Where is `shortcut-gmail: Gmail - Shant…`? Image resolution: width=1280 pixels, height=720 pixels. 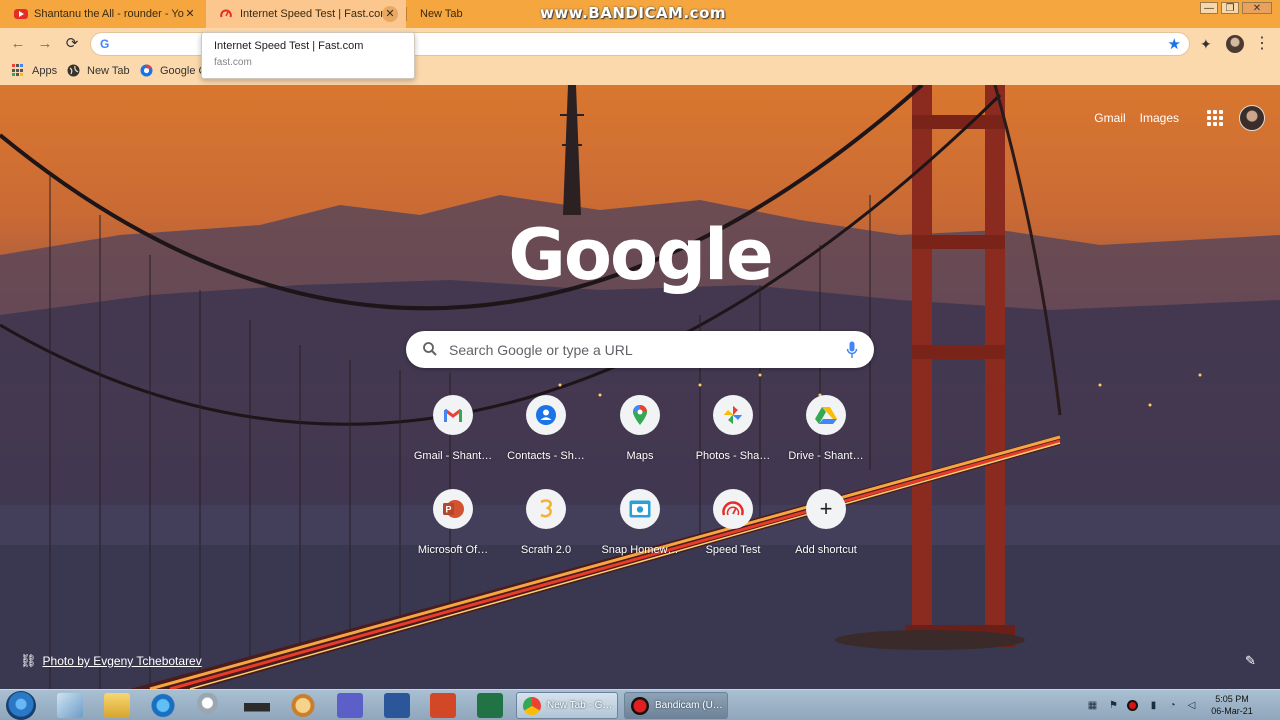
shortcut-gmail: Gmail - Shant… is located at coordinates (453, 438).